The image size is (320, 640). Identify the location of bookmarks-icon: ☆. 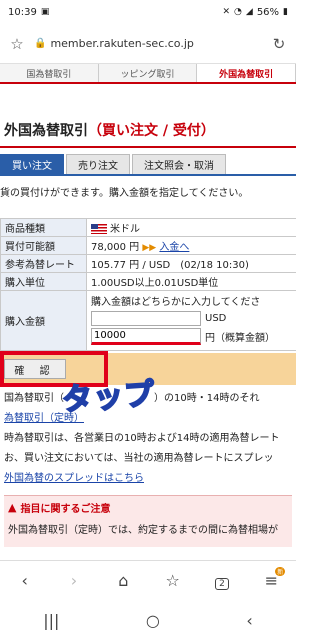
(173, 580).